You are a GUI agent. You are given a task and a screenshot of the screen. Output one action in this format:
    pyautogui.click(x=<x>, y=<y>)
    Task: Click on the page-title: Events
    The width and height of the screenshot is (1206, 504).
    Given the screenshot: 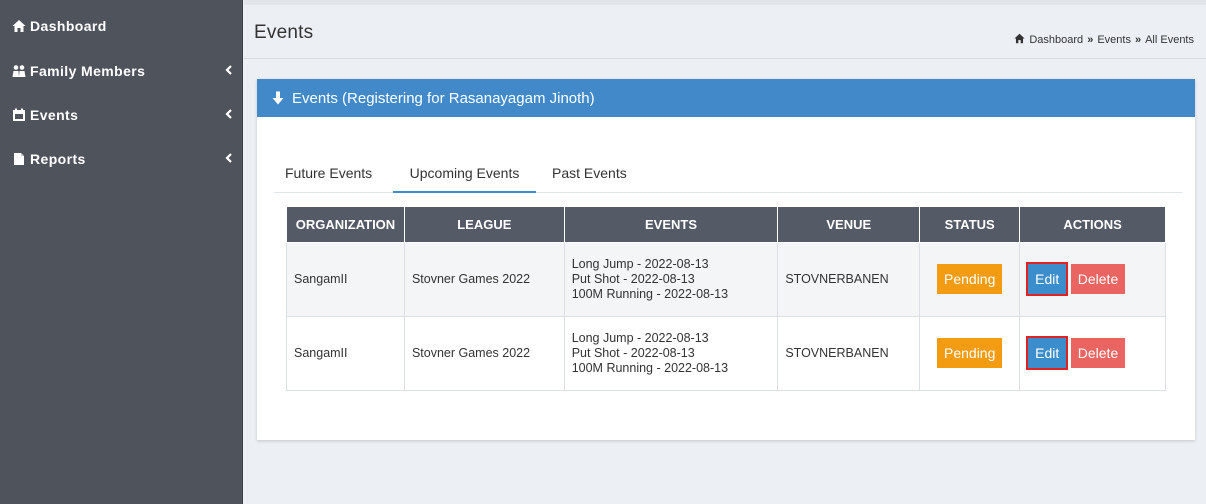 What is the action you would take?
    pyautogui.click(x=284, y=32)
    